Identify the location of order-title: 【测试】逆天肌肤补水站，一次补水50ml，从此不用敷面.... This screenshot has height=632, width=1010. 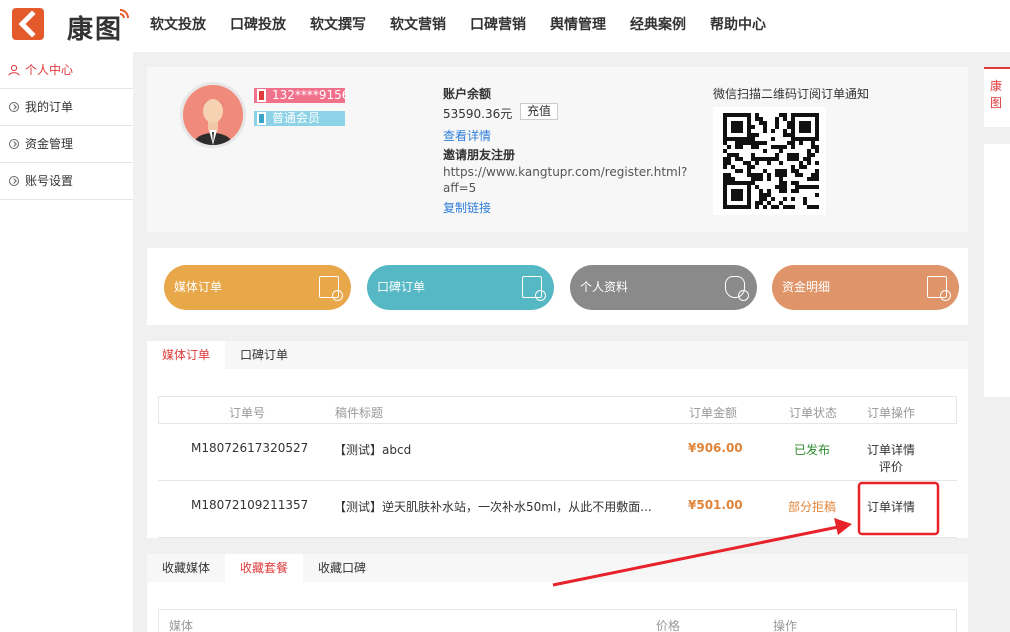
(493, 507).